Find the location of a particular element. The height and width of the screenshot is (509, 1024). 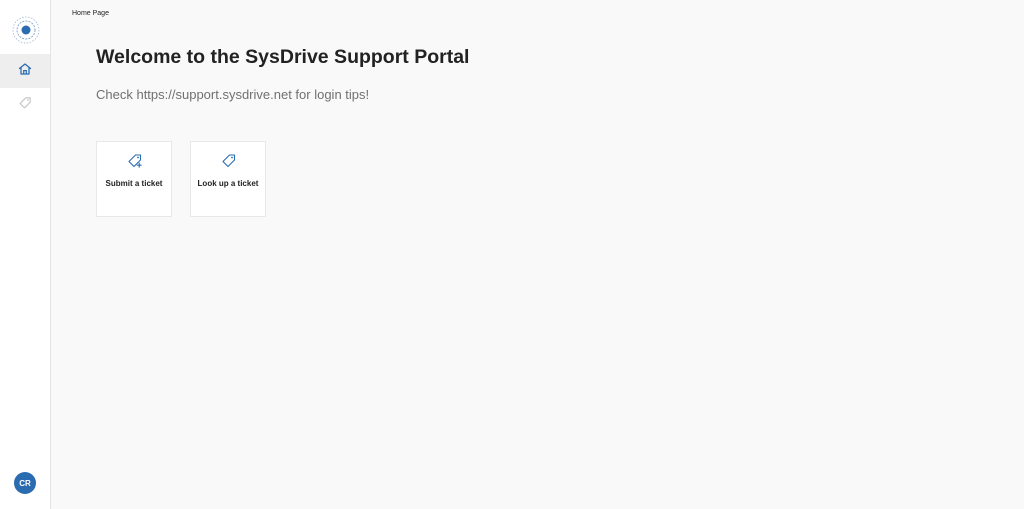

logo-icon is located at coordinates (26, 30).